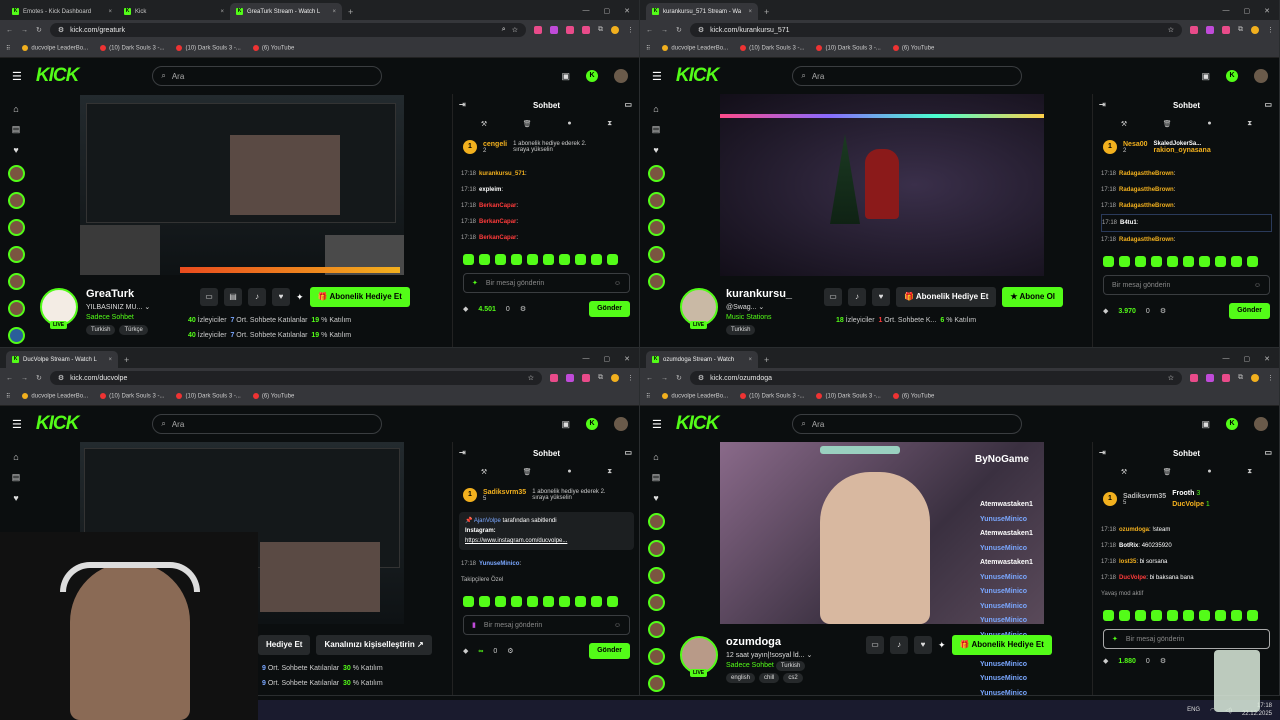 The image size is (1280, 720). What do you see at coordinates (101, 330) in the screenshot?
I see `tag: Turkish` at bounding box center [101, 330].